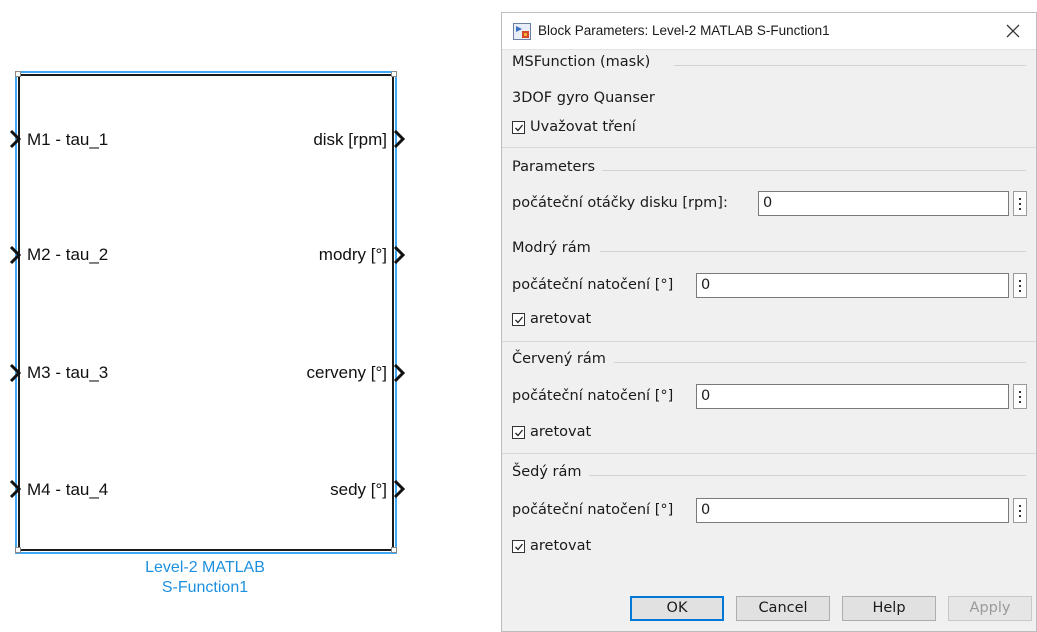 This screenshot has width=1037, height=632. I want to click on disk-speed-label: počáteční otáčky disku [rpm]:, so click(620, 203).